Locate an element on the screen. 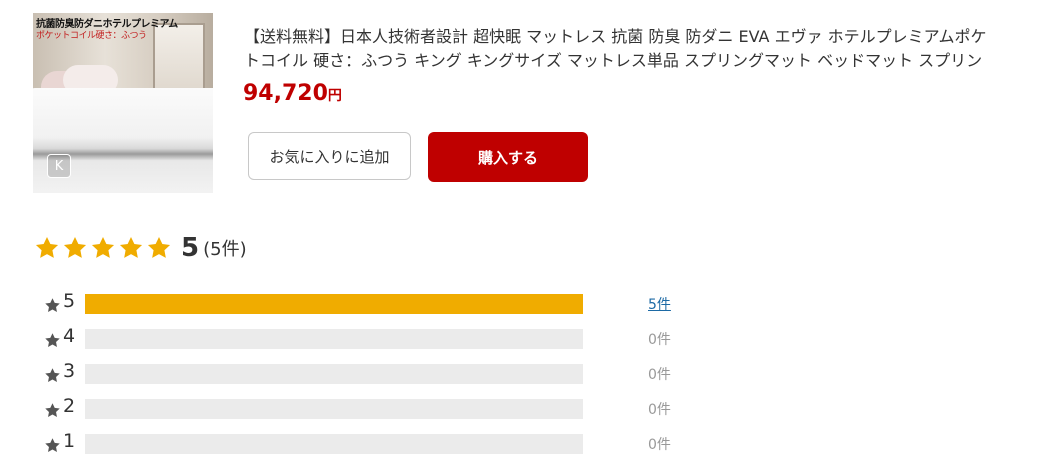  rating-stars is located at coordinates (103, 248).